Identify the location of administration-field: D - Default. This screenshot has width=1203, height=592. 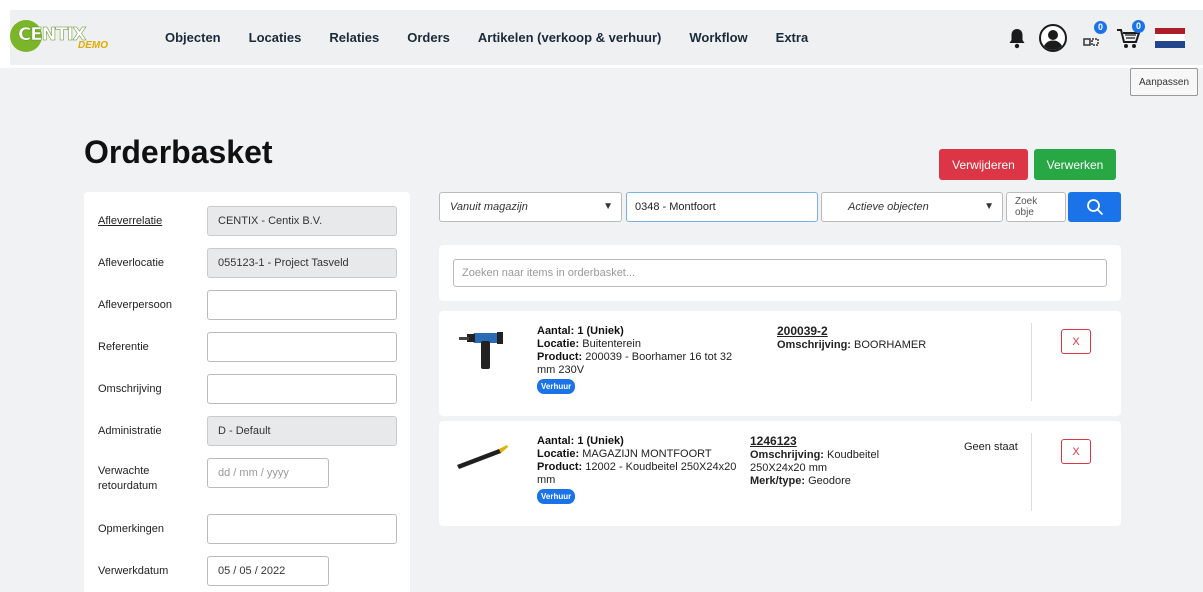
(302, 431).